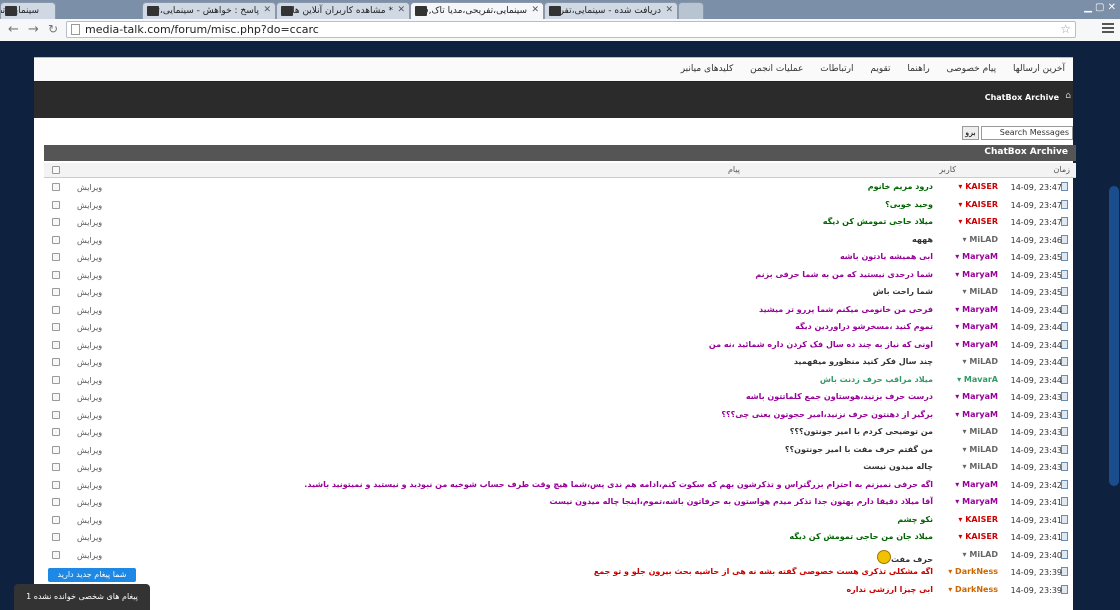 The image size is (1120, 610). I want to click on page-scrollbar, so click(1110, 325).